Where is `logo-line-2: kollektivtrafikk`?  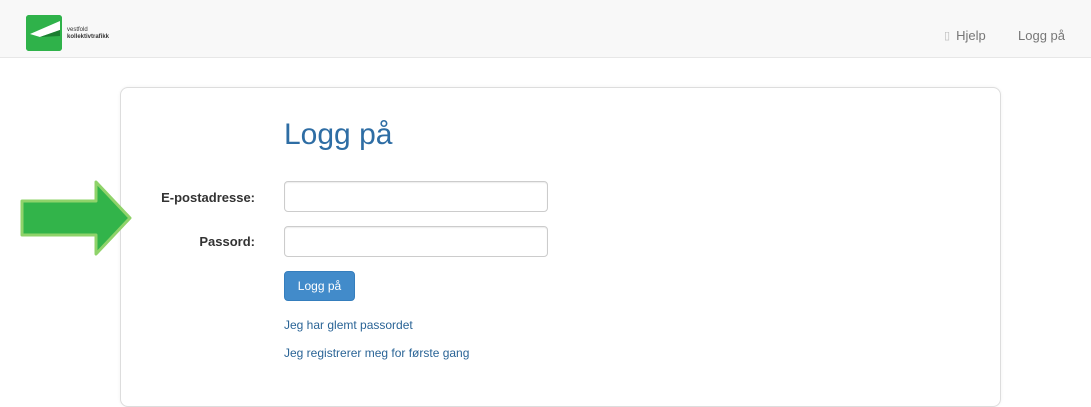 logo-line-2: kollektivtrafikk is located at coordinates (88, 37).